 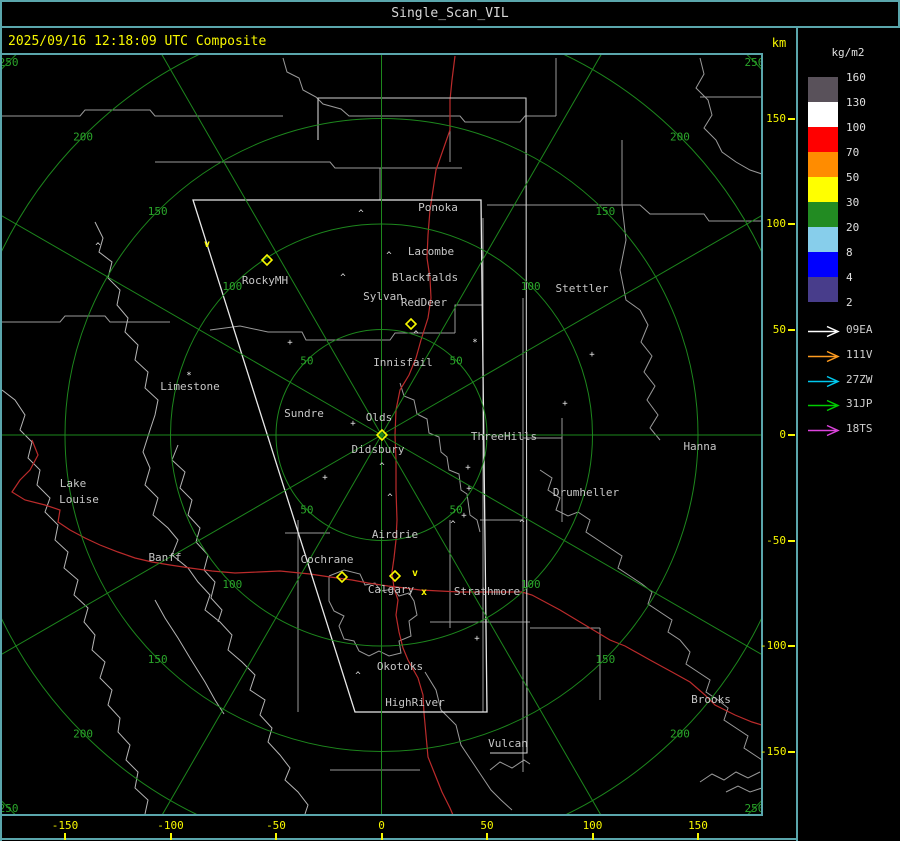 I want to click on town-label-strathmore: Strathmore, so click(x=487, y=591).